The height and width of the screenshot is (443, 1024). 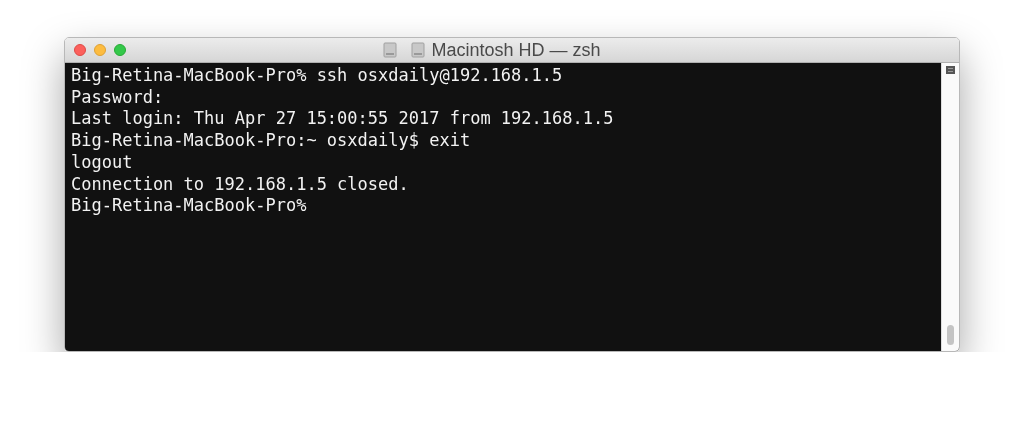 What do you see at coordinates (342, 119) in the screenshot?
I see `terminal-line: Last login: Thu Apr 27 15:00:55 2017 from 192.168.1.5` at bounding box center [342, 119].